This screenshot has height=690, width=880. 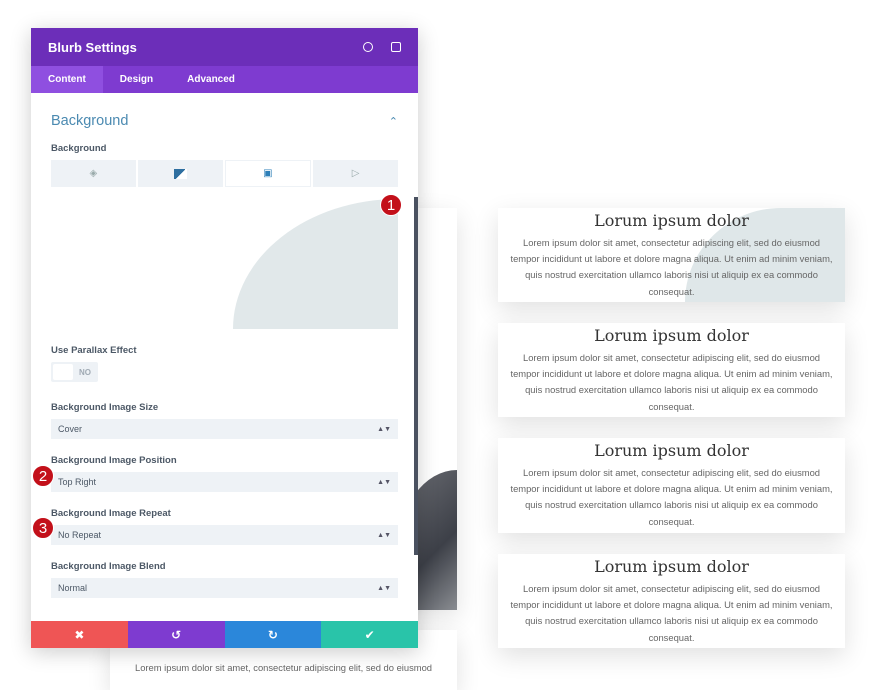 I want to click on panel-header: Blurb Settings, so click(x=224, y=47).